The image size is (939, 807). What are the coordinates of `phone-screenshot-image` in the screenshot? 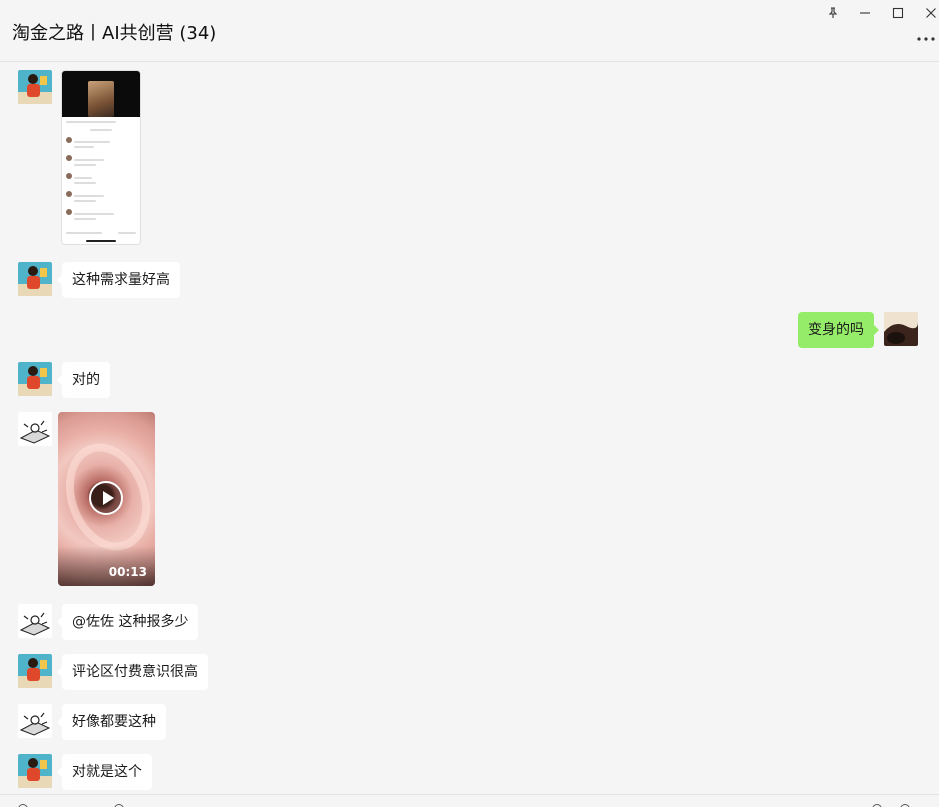 It's located at (101, 157).